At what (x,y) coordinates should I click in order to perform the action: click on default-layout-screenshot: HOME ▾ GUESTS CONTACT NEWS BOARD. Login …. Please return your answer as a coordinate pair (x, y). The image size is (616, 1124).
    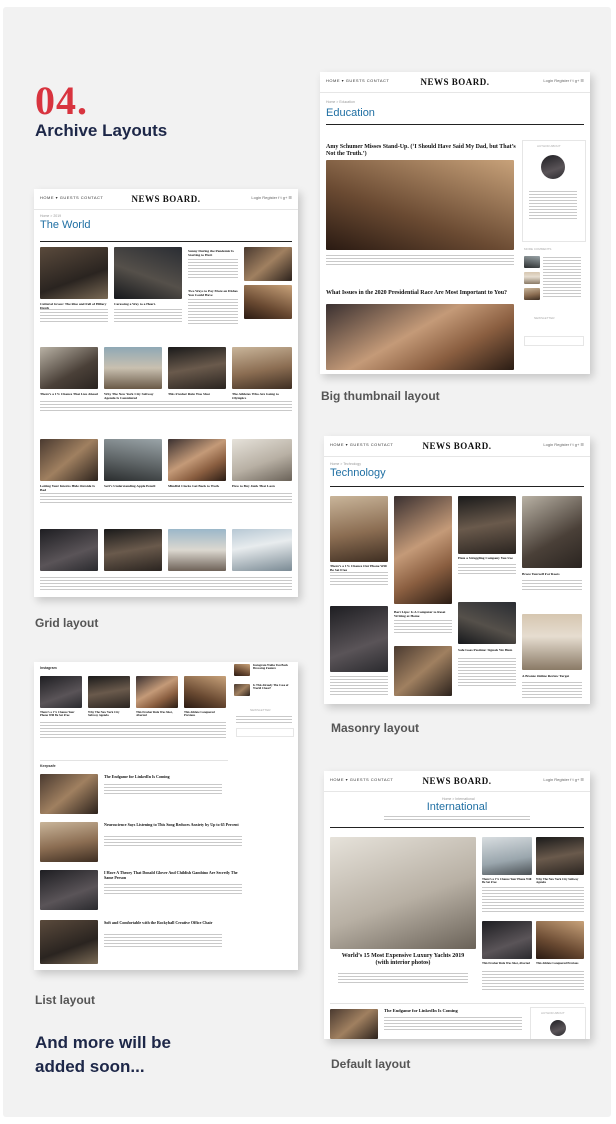
    Looking at the image, I should click on (457, 905).